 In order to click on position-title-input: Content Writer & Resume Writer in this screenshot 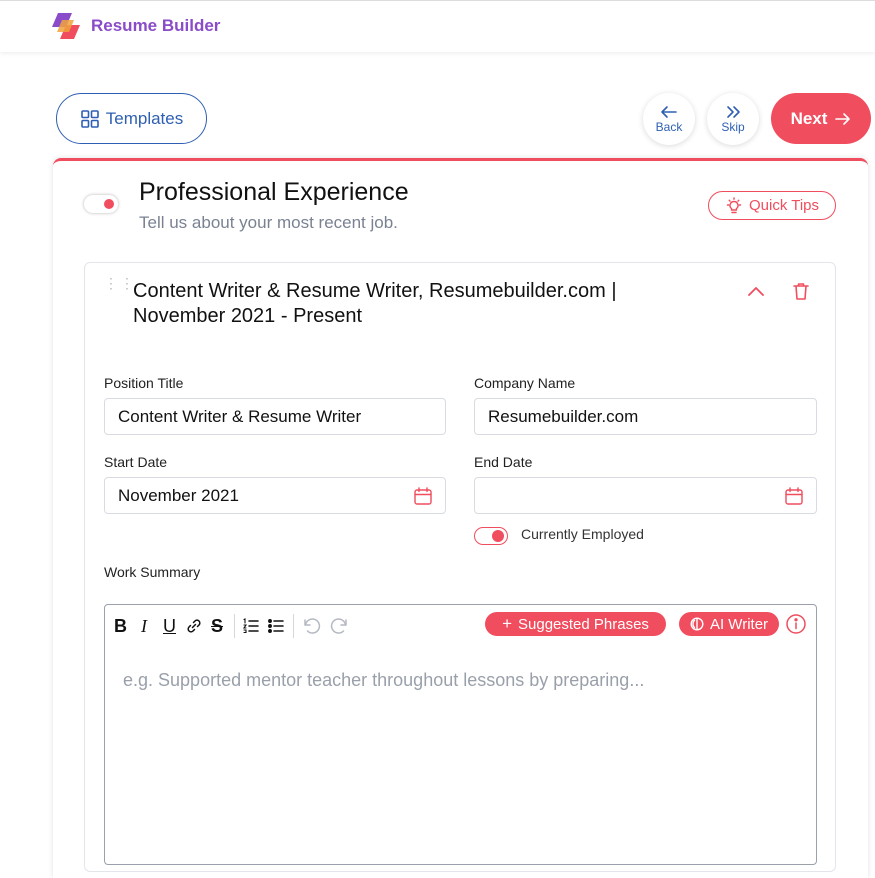, I will do `click(275, 416)`.